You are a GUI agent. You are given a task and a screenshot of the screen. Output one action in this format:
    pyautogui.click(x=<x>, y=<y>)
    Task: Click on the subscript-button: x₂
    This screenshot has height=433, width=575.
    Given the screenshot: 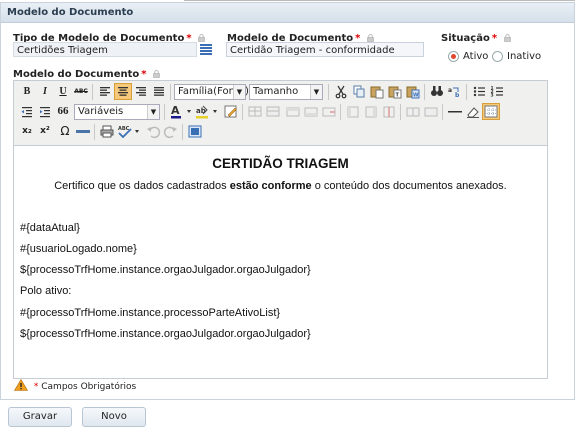 What is the action you would take?
    pyautogui.click(x=27, y=131)
    